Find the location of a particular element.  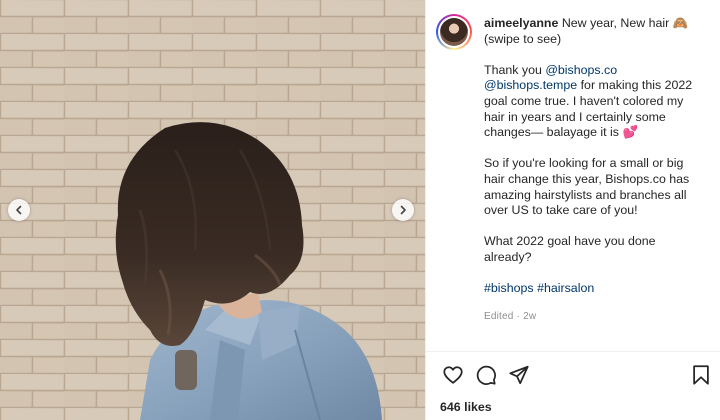

hashtag-bishops: #bishops is located at coordinates (509, 288).